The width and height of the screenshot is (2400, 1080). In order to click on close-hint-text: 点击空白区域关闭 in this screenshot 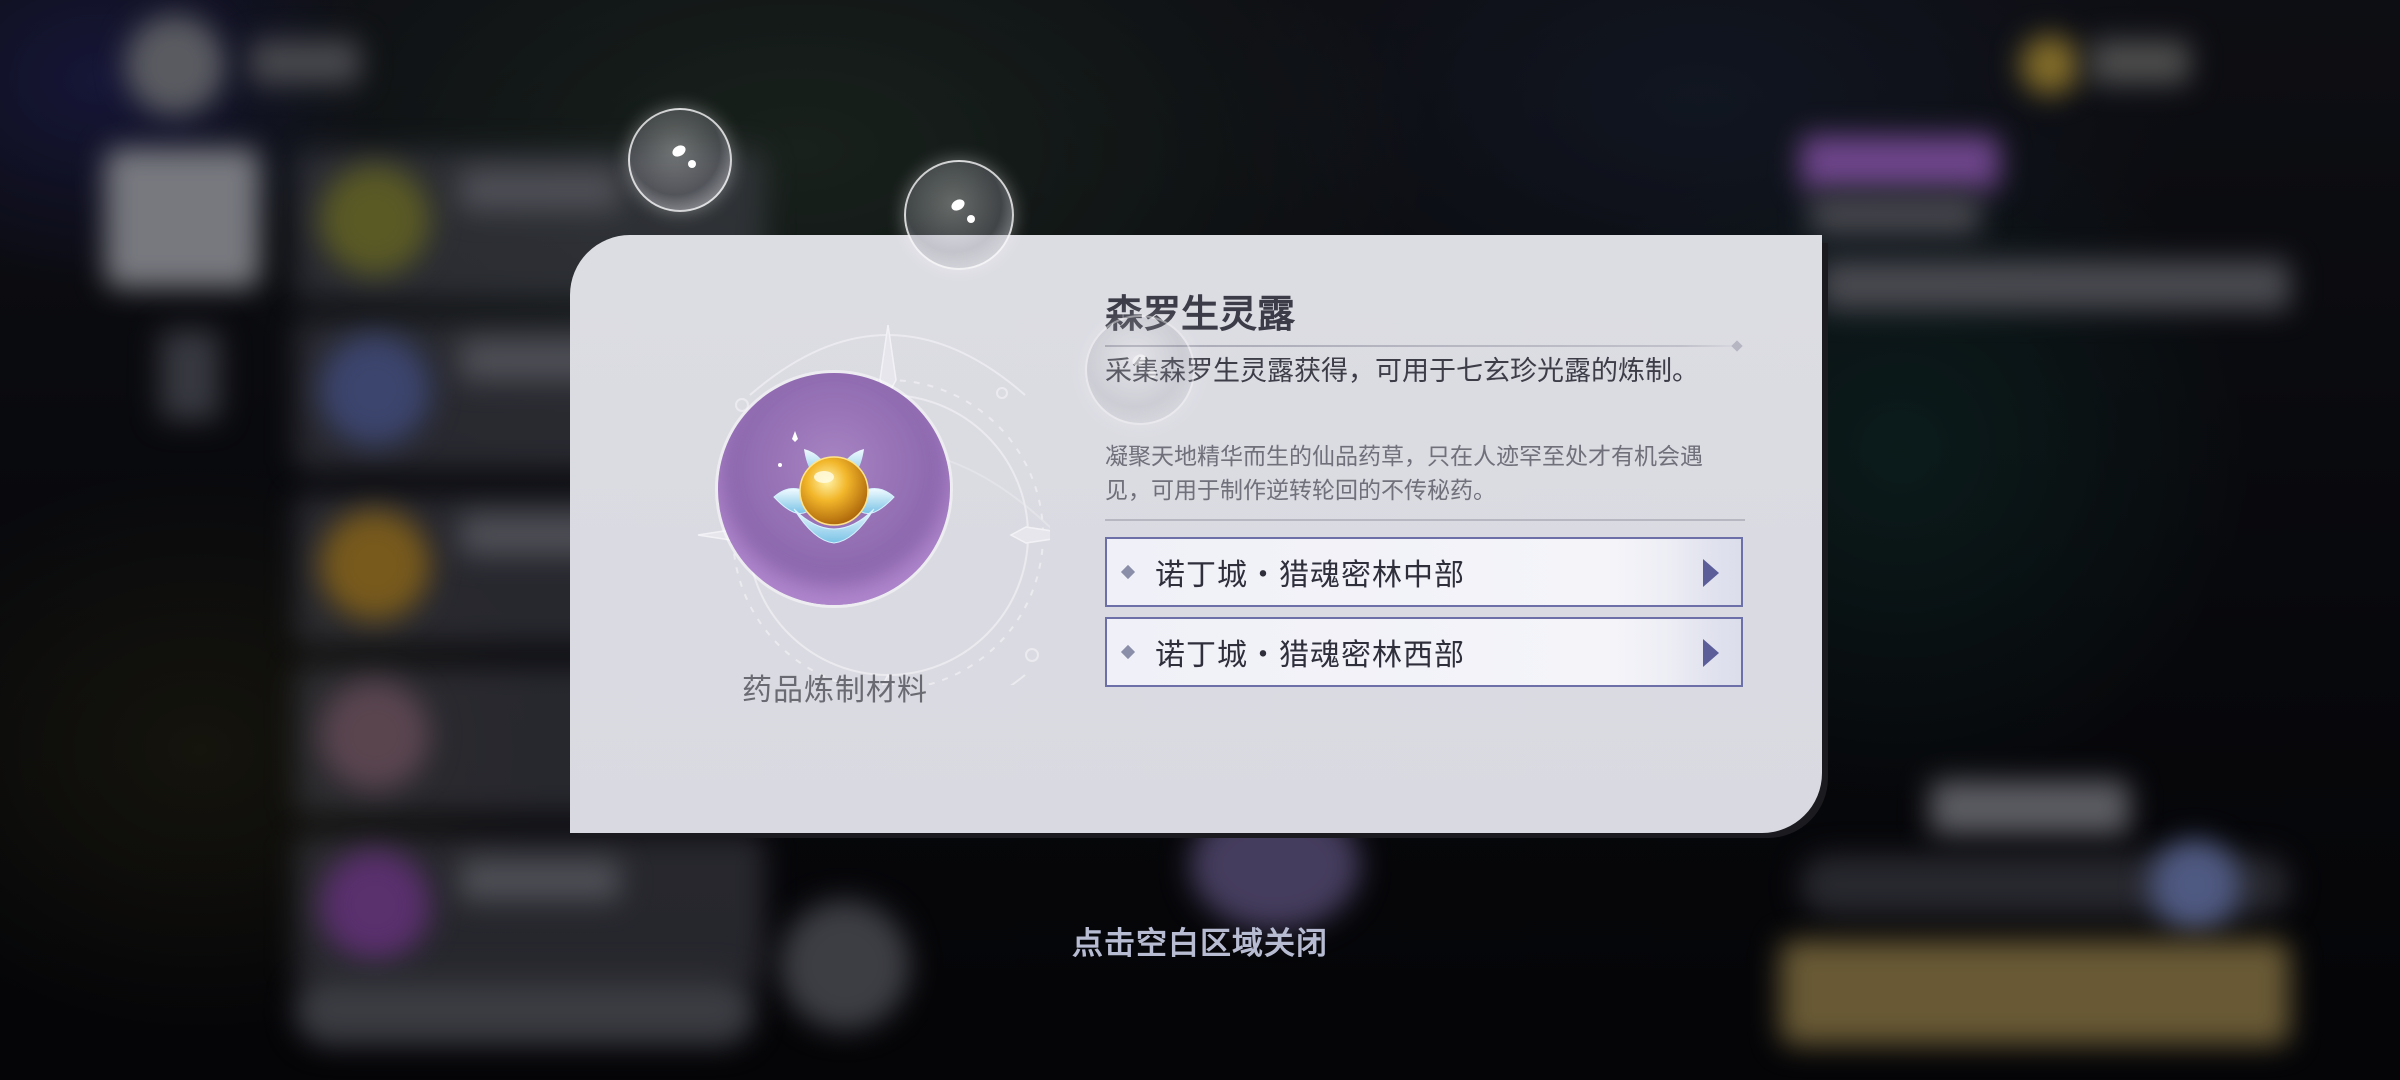, I will do `click(1200, 944)`.